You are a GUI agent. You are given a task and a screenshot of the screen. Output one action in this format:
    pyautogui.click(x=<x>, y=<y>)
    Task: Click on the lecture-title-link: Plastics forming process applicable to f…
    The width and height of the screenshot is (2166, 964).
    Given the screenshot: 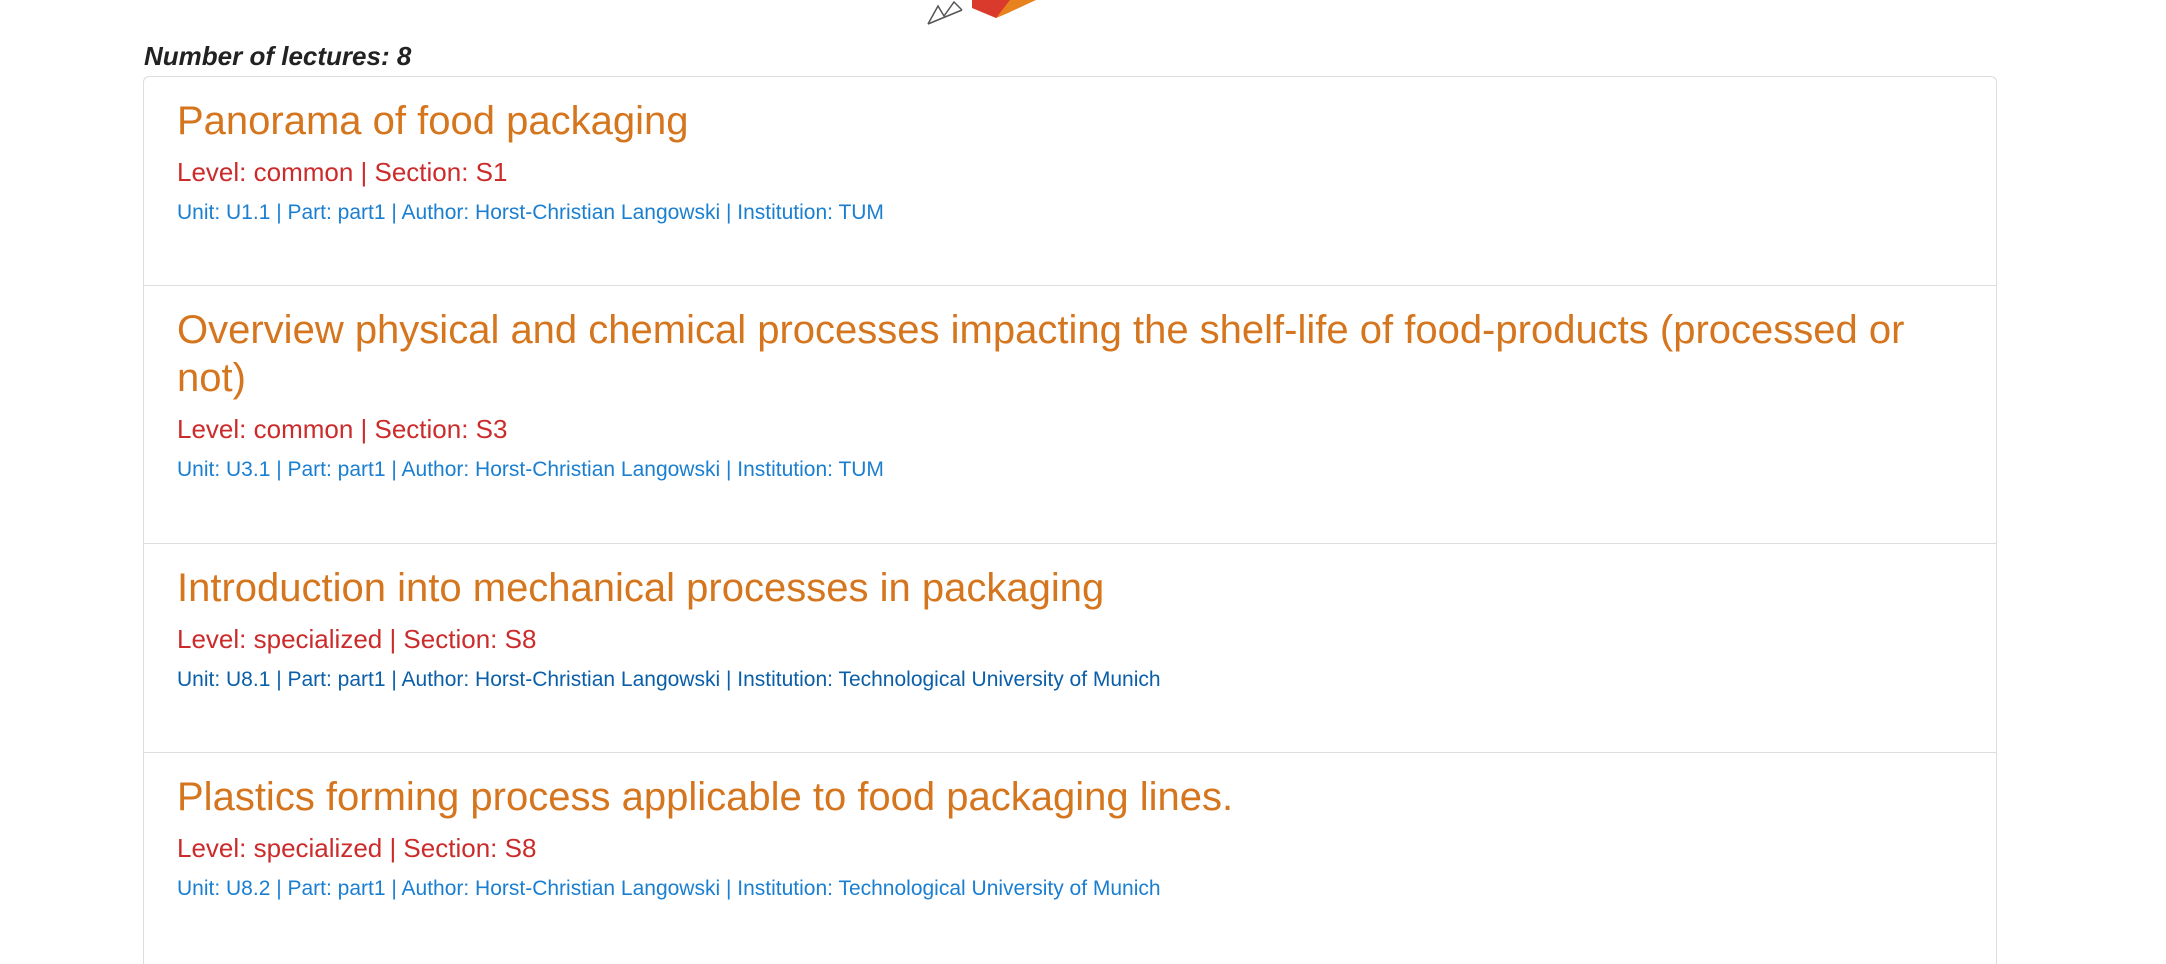 What is the action you would take?
    pyautogui.click(x=1070, y=797)
    